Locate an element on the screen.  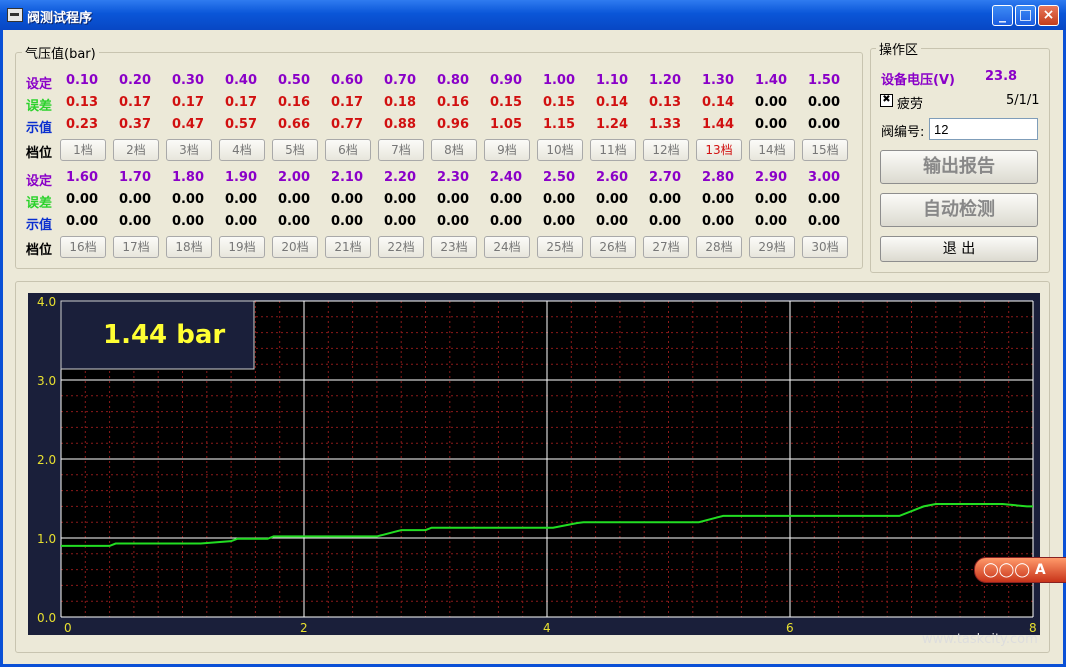
exit-button: 退 出 is located at coordinates (959, 249).